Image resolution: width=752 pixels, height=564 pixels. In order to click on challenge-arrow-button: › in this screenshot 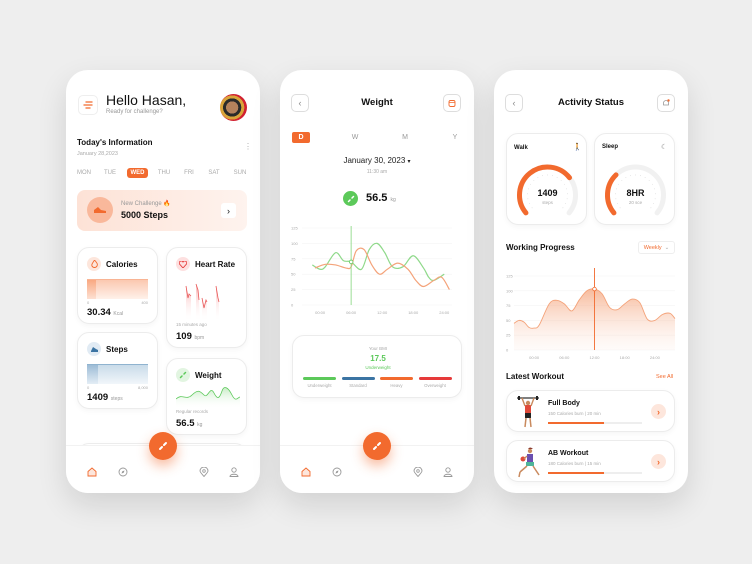, I will do `click(228, 210)`.